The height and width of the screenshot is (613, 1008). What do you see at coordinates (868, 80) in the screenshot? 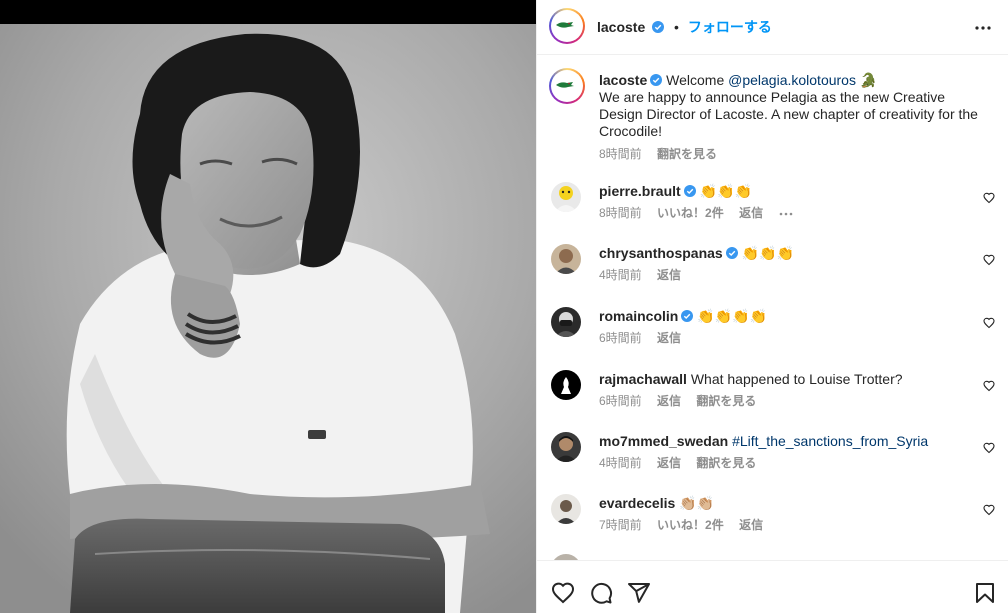
I see `caption-emoji: 🐊` at bounding box center [868, 80].